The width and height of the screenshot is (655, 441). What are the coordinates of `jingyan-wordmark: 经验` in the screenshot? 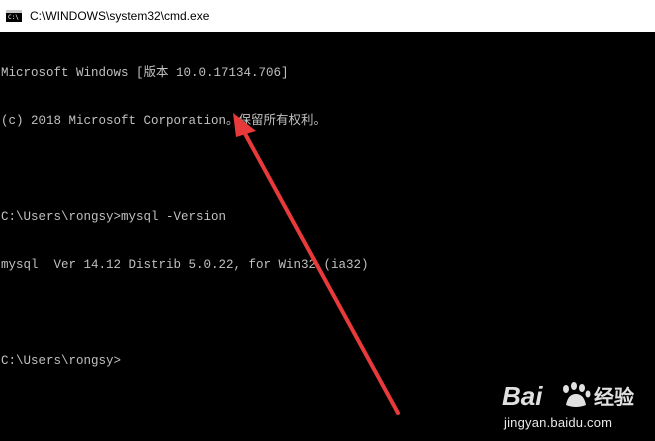 It's located at (614, 397).